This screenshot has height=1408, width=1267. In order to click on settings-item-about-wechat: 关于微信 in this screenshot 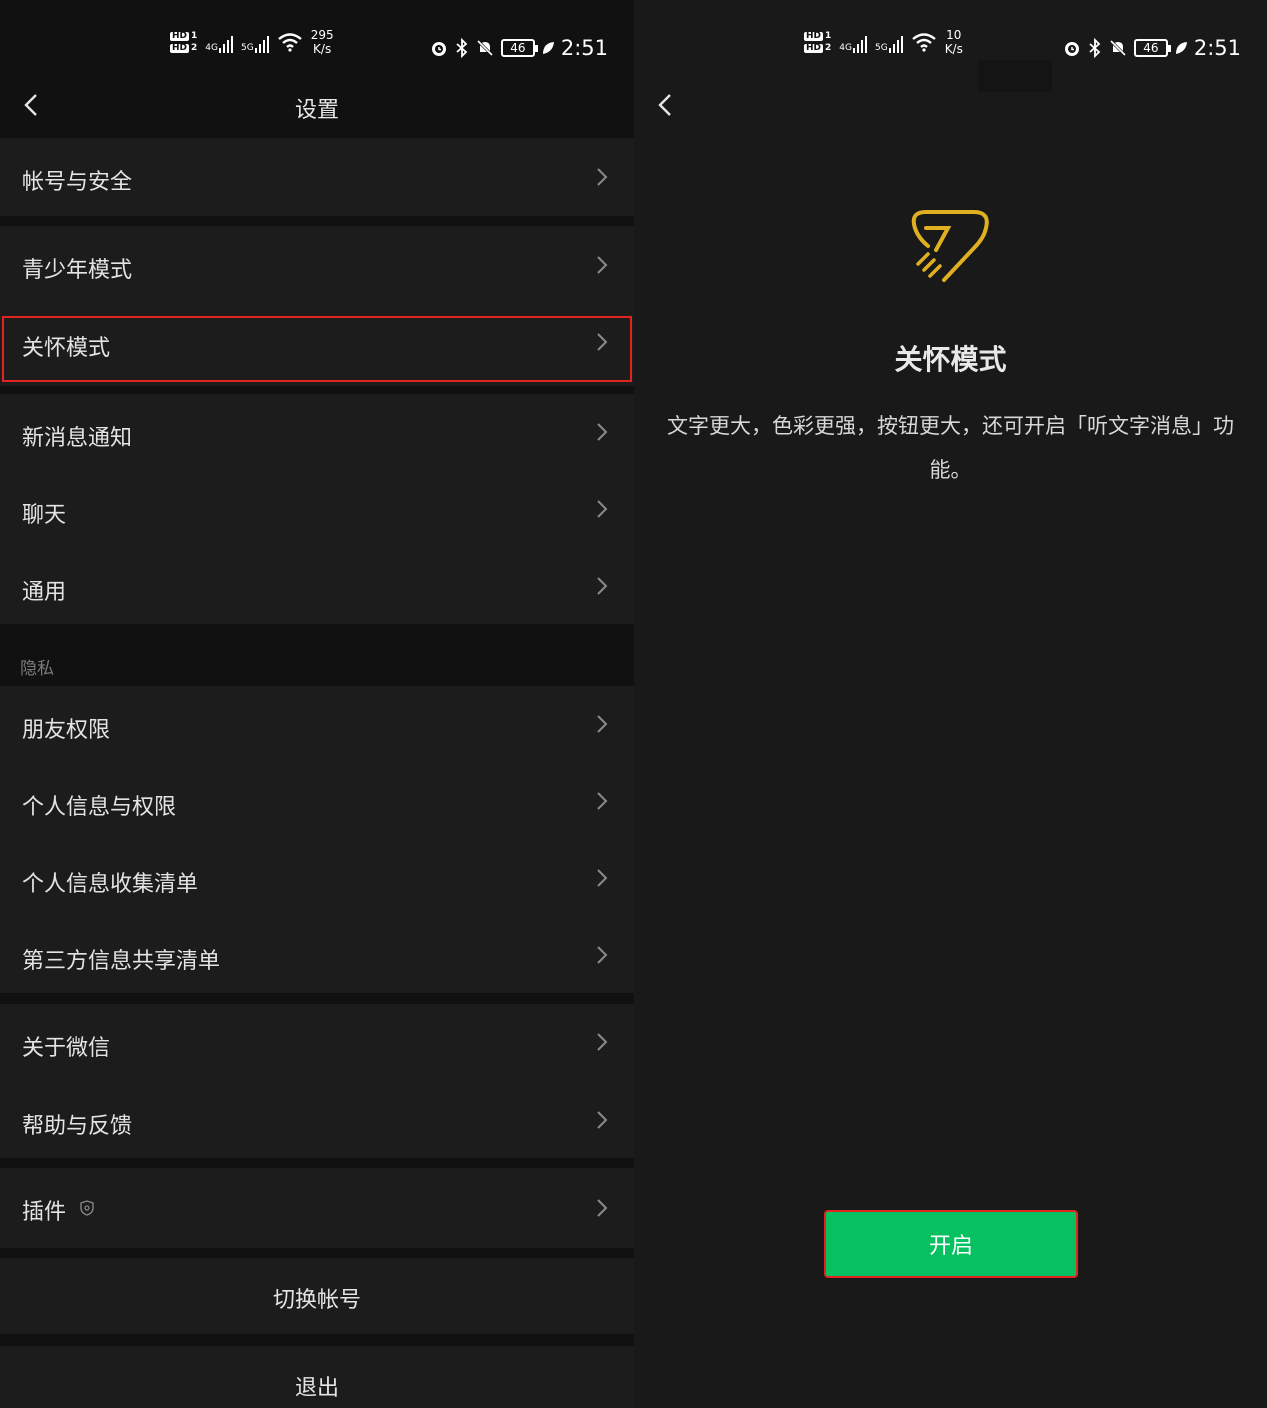, I will do `click(317, 1043)`.